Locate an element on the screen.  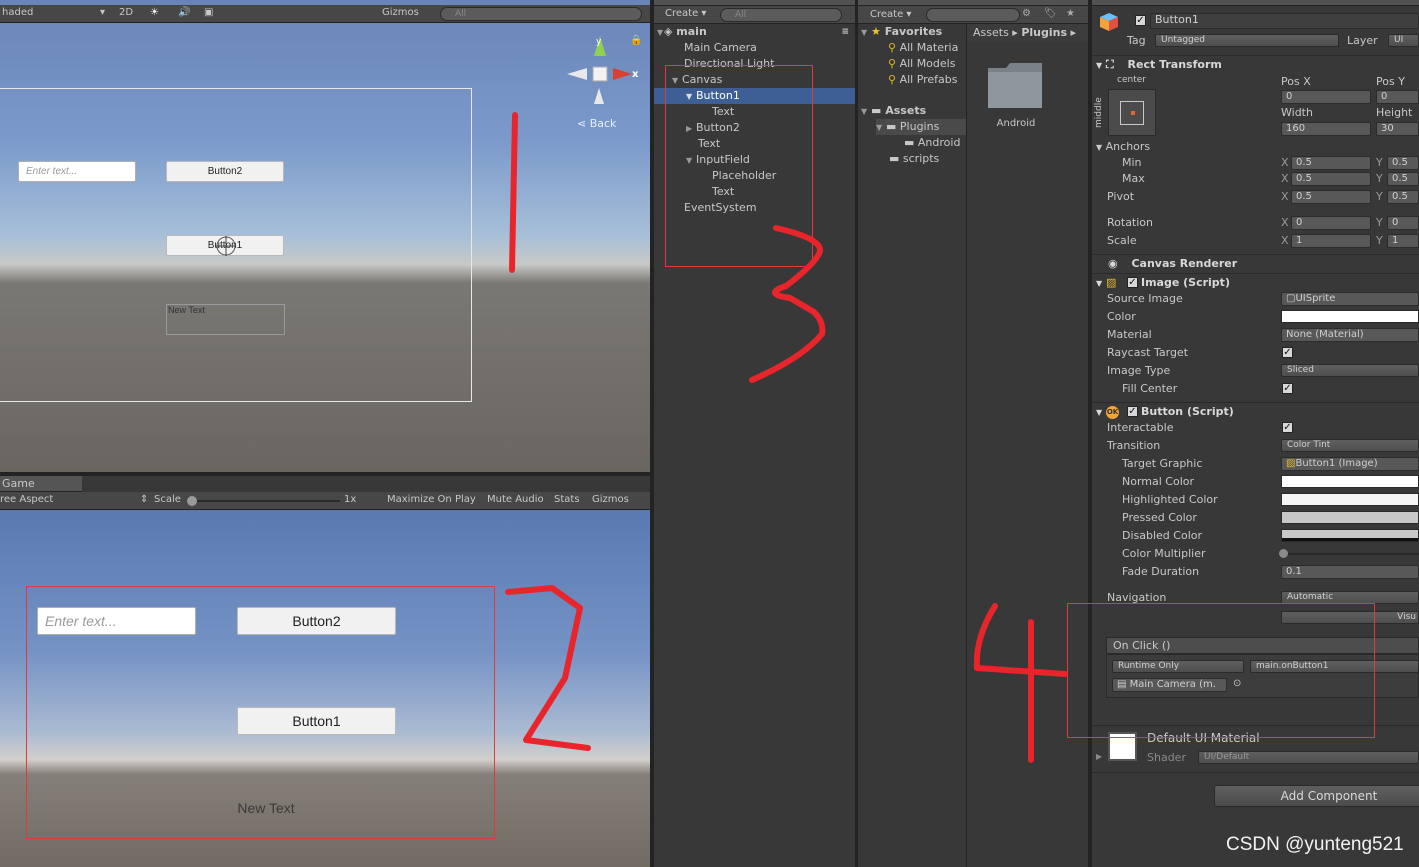
anchor-max-x-field: 0.5 is located at coordinates (1331, 179).